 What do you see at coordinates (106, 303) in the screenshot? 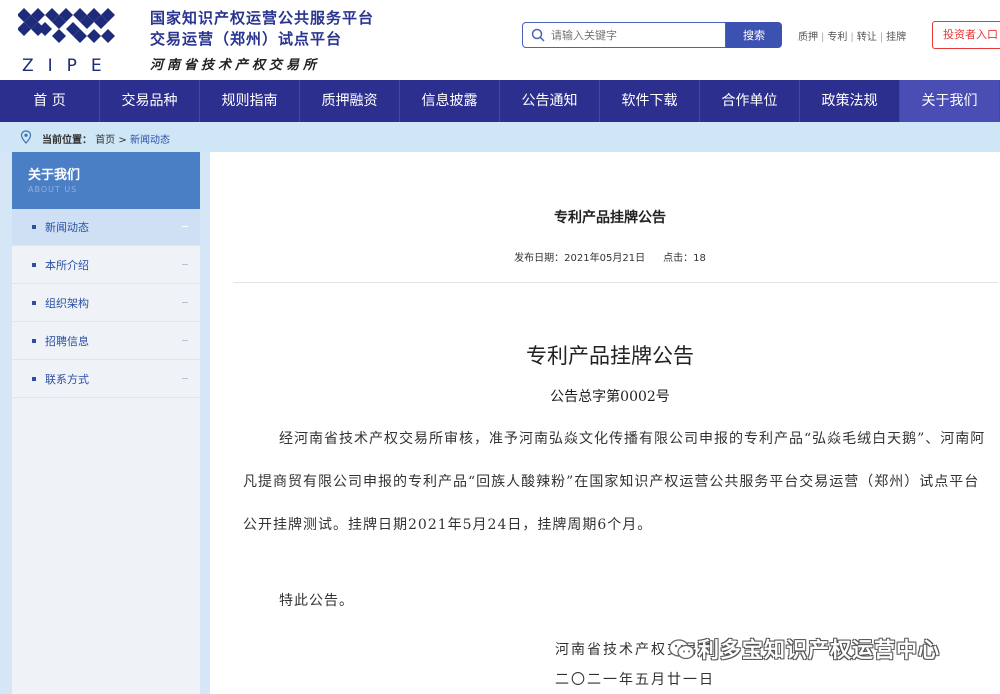
I see `sidebar-item-organization: 组织架构` at bounding box center [106, 303].